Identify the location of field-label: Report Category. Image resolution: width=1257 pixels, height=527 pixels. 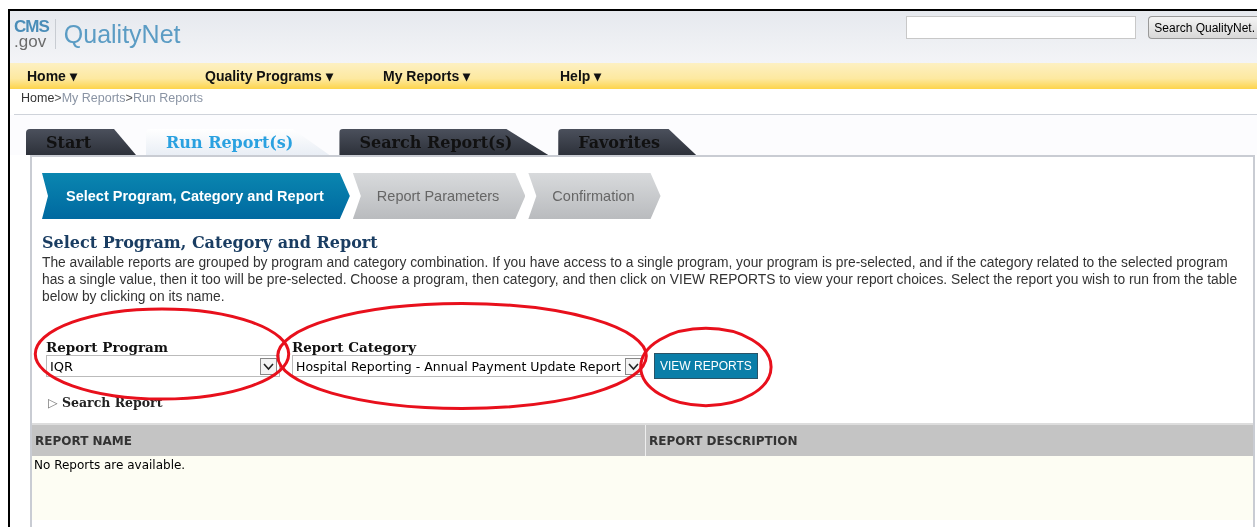
(355, 347).